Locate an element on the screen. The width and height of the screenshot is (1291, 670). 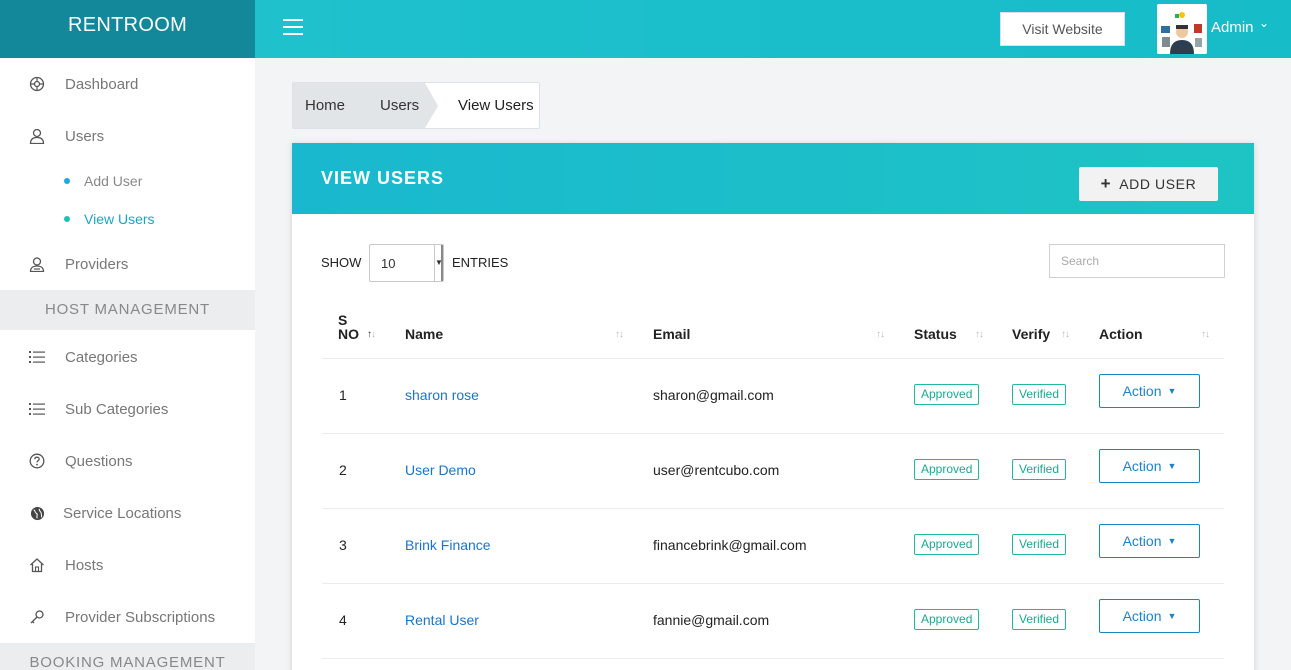
sidebar-item-label: Provider Subscriptions is located at coordinates (140, 617).